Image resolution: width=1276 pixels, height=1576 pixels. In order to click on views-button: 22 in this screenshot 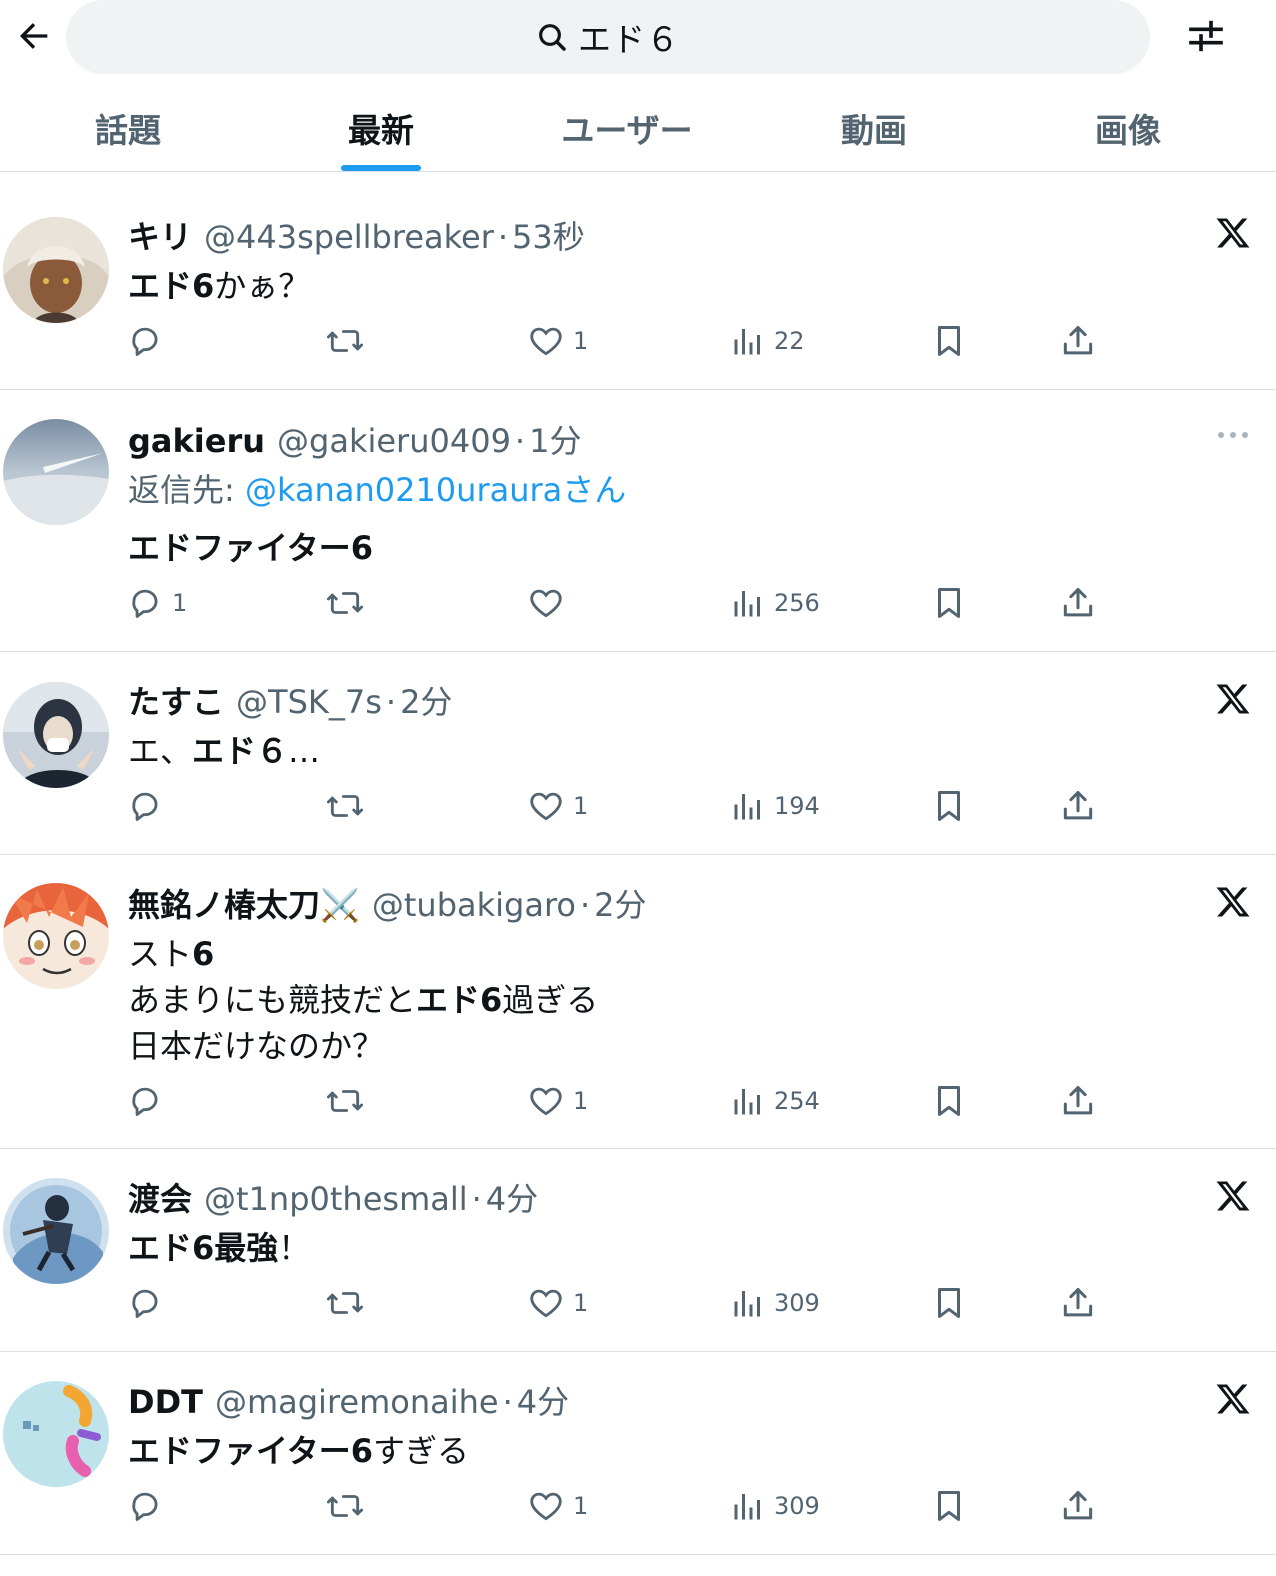, I will do `click(767, 341)`.